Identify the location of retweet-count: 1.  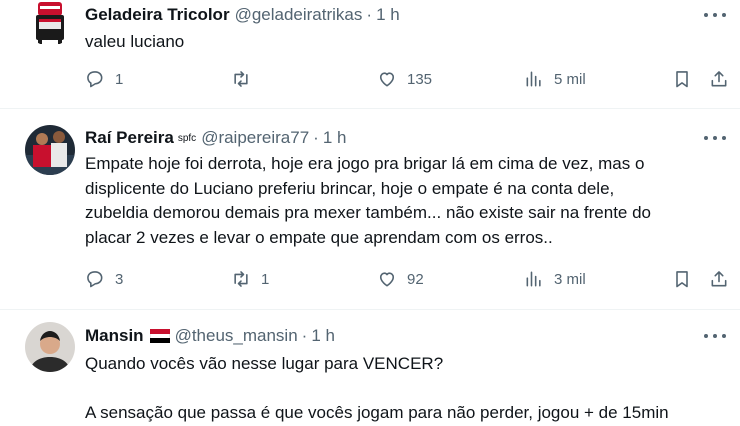
(265, 279).